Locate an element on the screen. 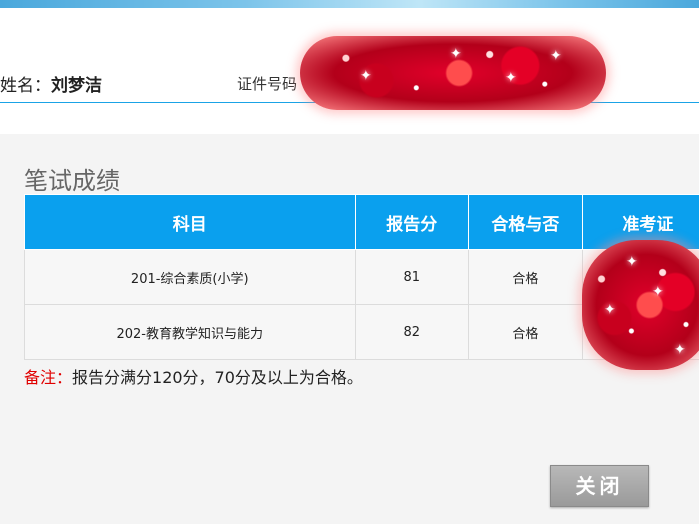 The height and width of the screenshot is (524, 699). redaction-blob-ticket: ✦ ✦ ✦ ✦ is located at coordinates (640, 305).